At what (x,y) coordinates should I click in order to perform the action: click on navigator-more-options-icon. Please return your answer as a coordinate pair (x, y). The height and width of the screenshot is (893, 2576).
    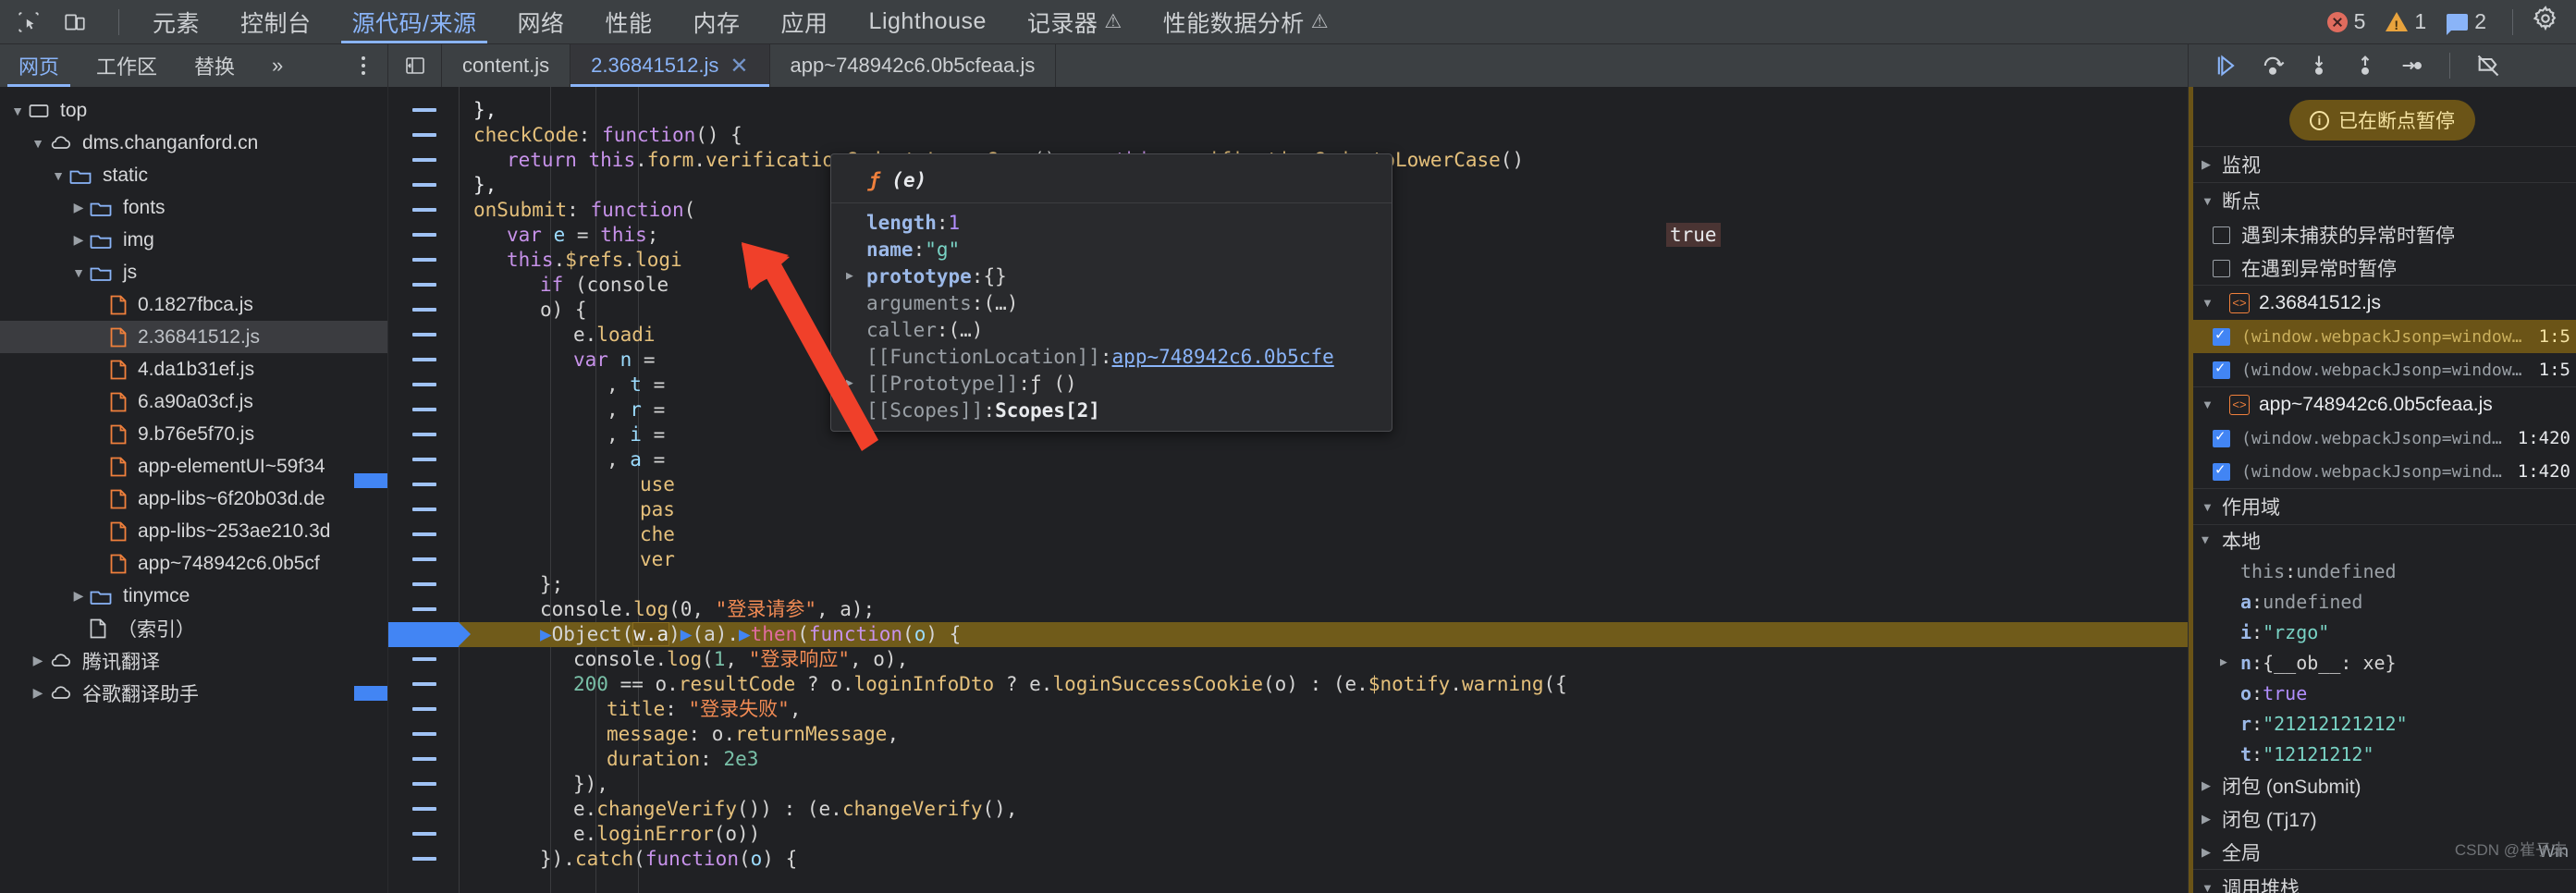
    Looking at the image, I should click on (363, 65).